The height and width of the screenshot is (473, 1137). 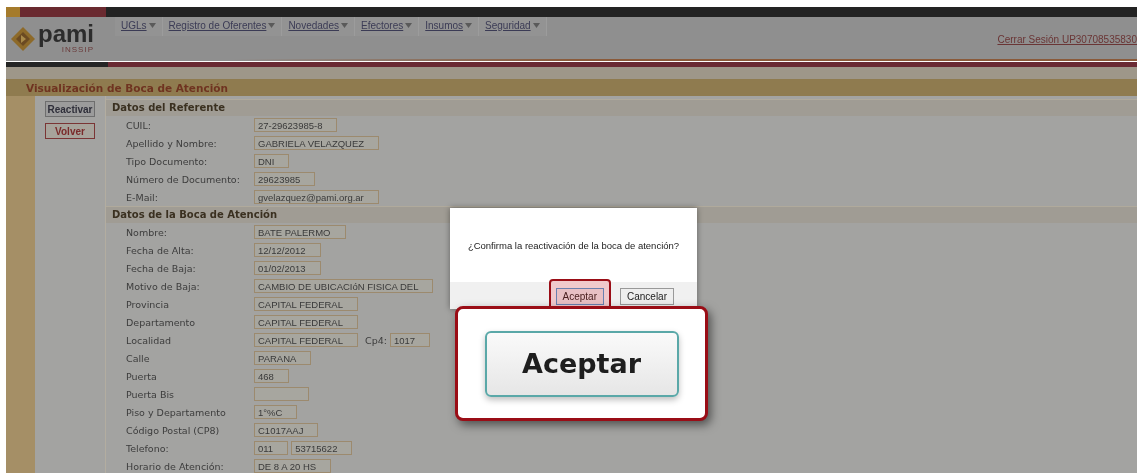 I want to click on menu-item: Insumos, so click(x=449, y=26).